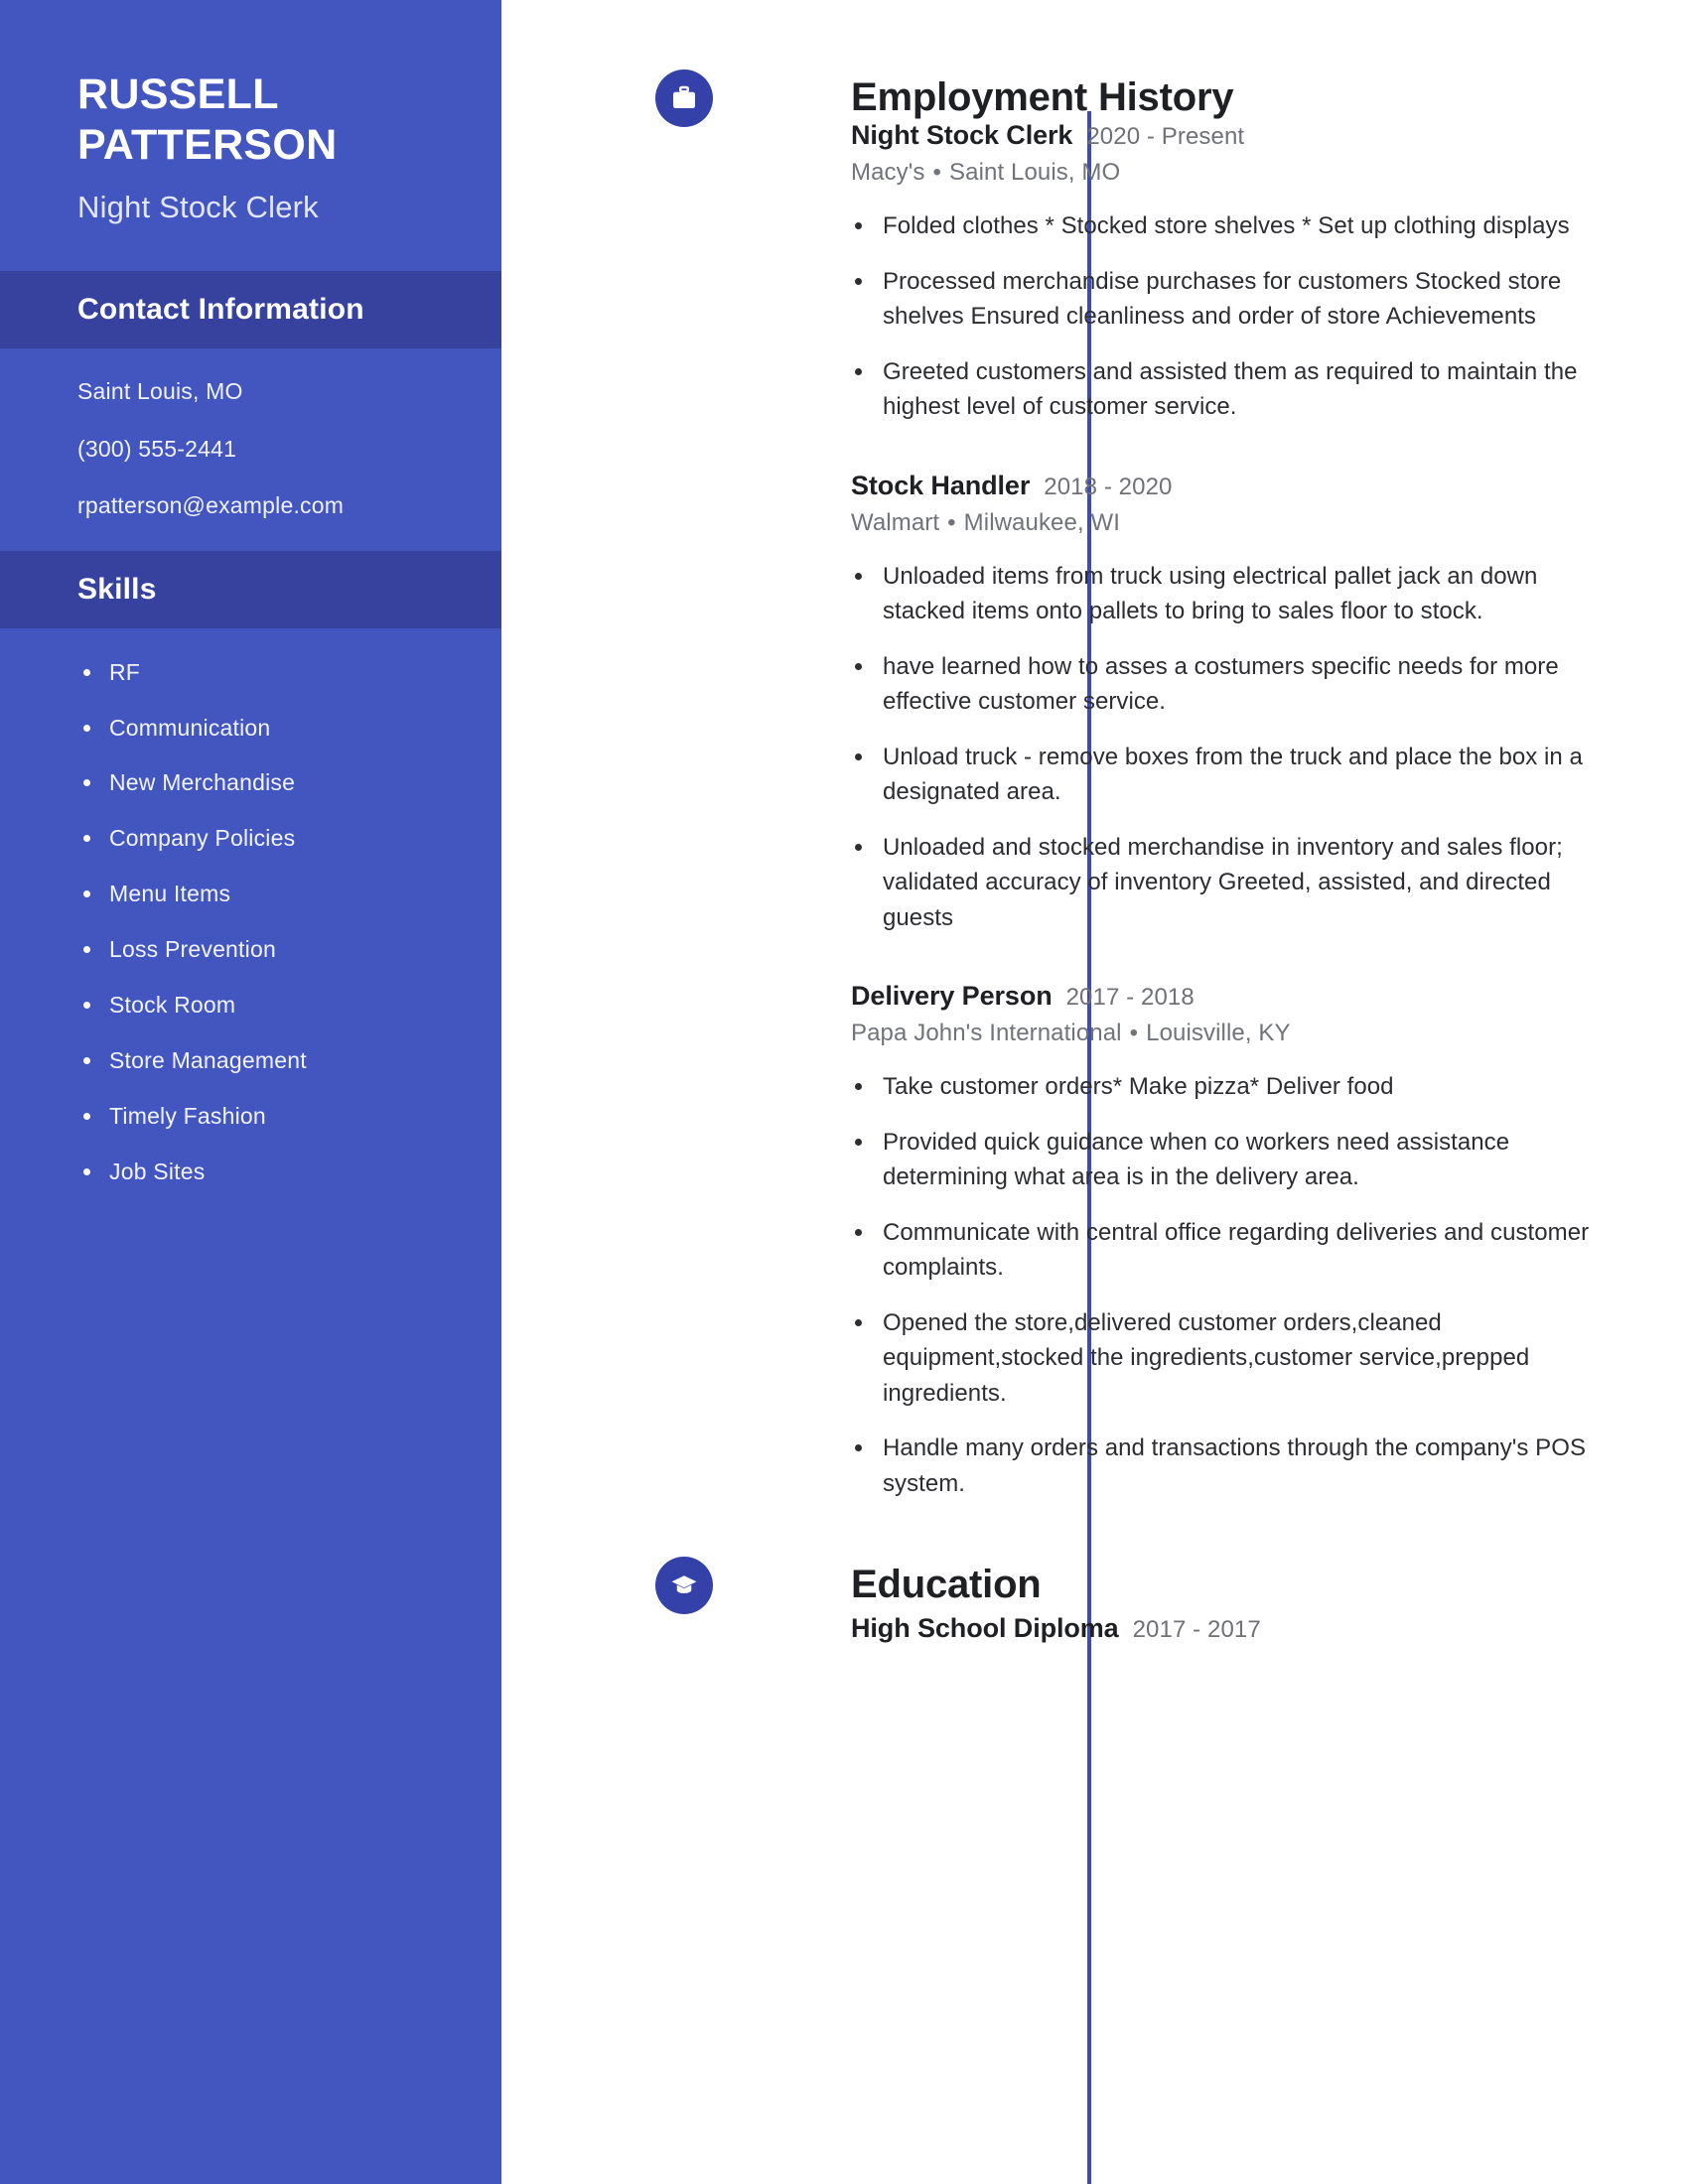  I want to click on skills-heading: Skills, so click(250, 589).